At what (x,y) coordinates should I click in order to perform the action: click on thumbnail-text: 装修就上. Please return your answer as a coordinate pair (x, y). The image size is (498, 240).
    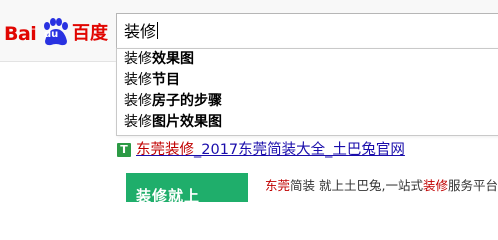
    Looking at the image, I should click on (168, 194).